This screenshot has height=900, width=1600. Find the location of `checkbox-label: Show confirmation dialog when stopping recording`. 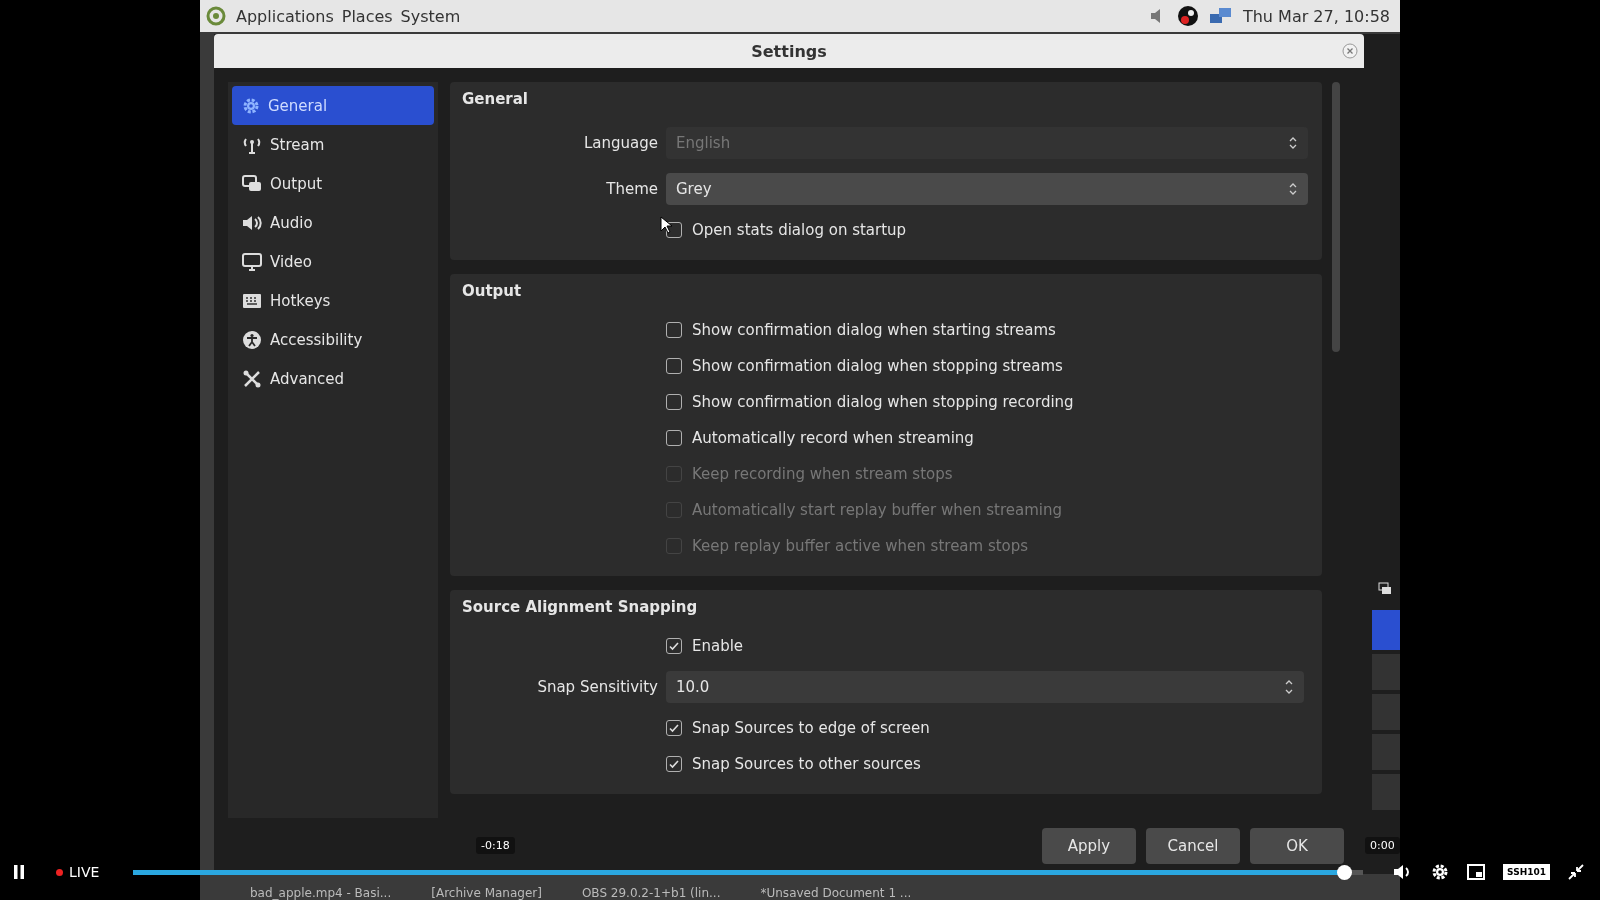

checkbox-label: Show confirmation dialog when stopping recording is located at coordinates (883, 402).